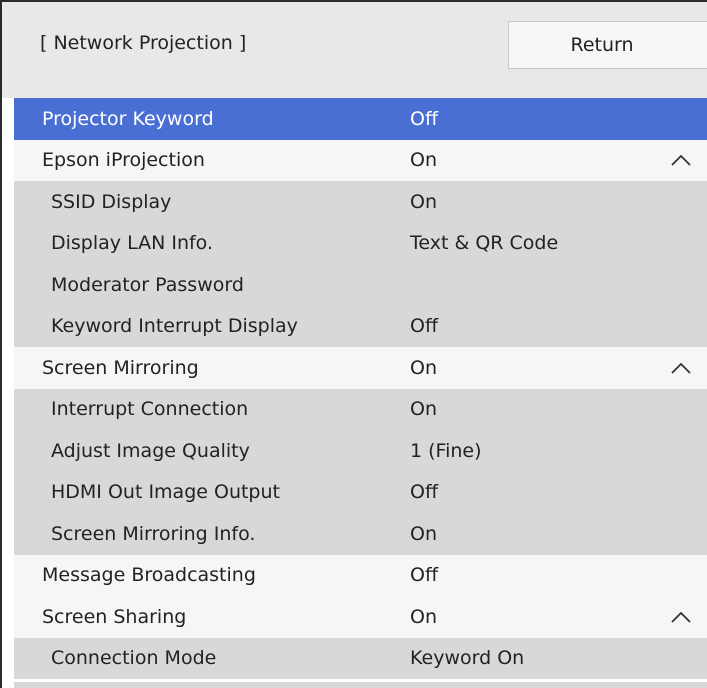 Image resolution: width=707 pixels, height=688 pixels. Describe the element at coordinates (467, 658) in the screenshot. I see `menu-row-value: Keyword On` at that location.